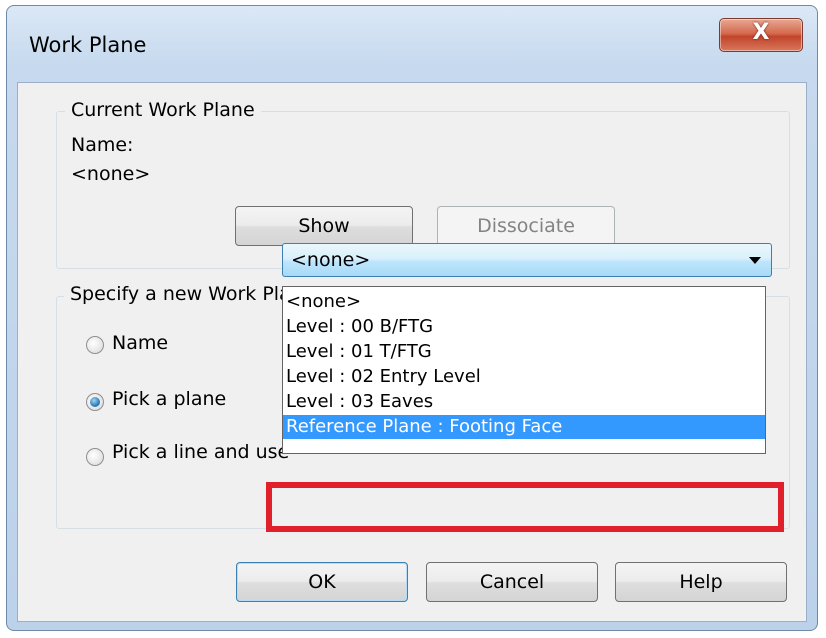 This screenshot has height=638, width=826. I want to click on title-bar: Work Plane X, so click(412, 44).